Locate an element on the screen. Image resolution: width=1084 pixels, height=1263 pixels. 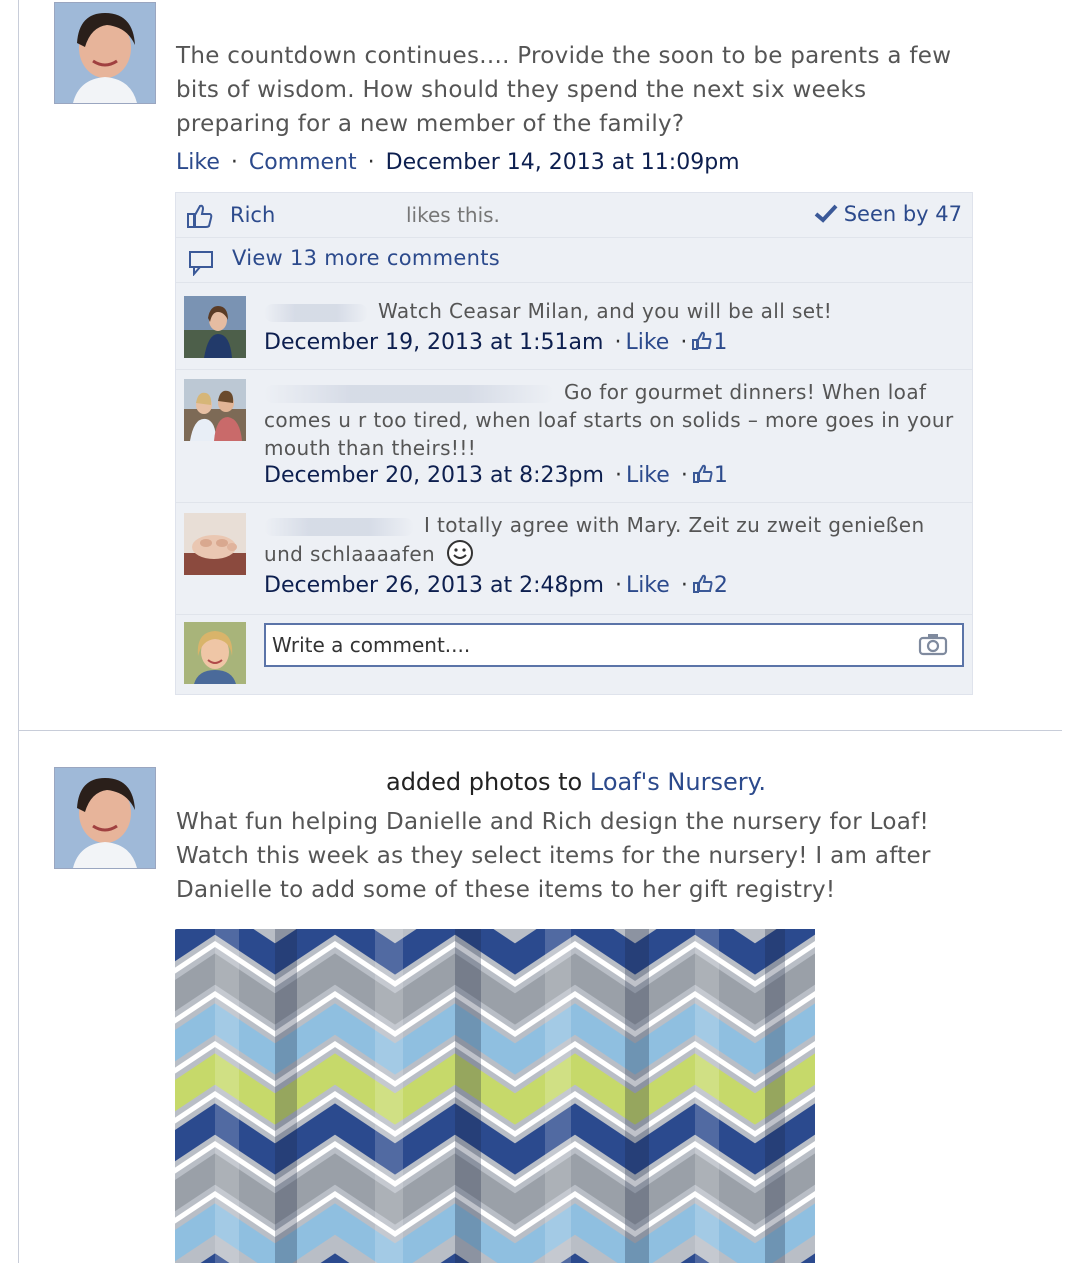
post-header: added photos to Loaf's Nursery. is located at coordinates (576, 782).